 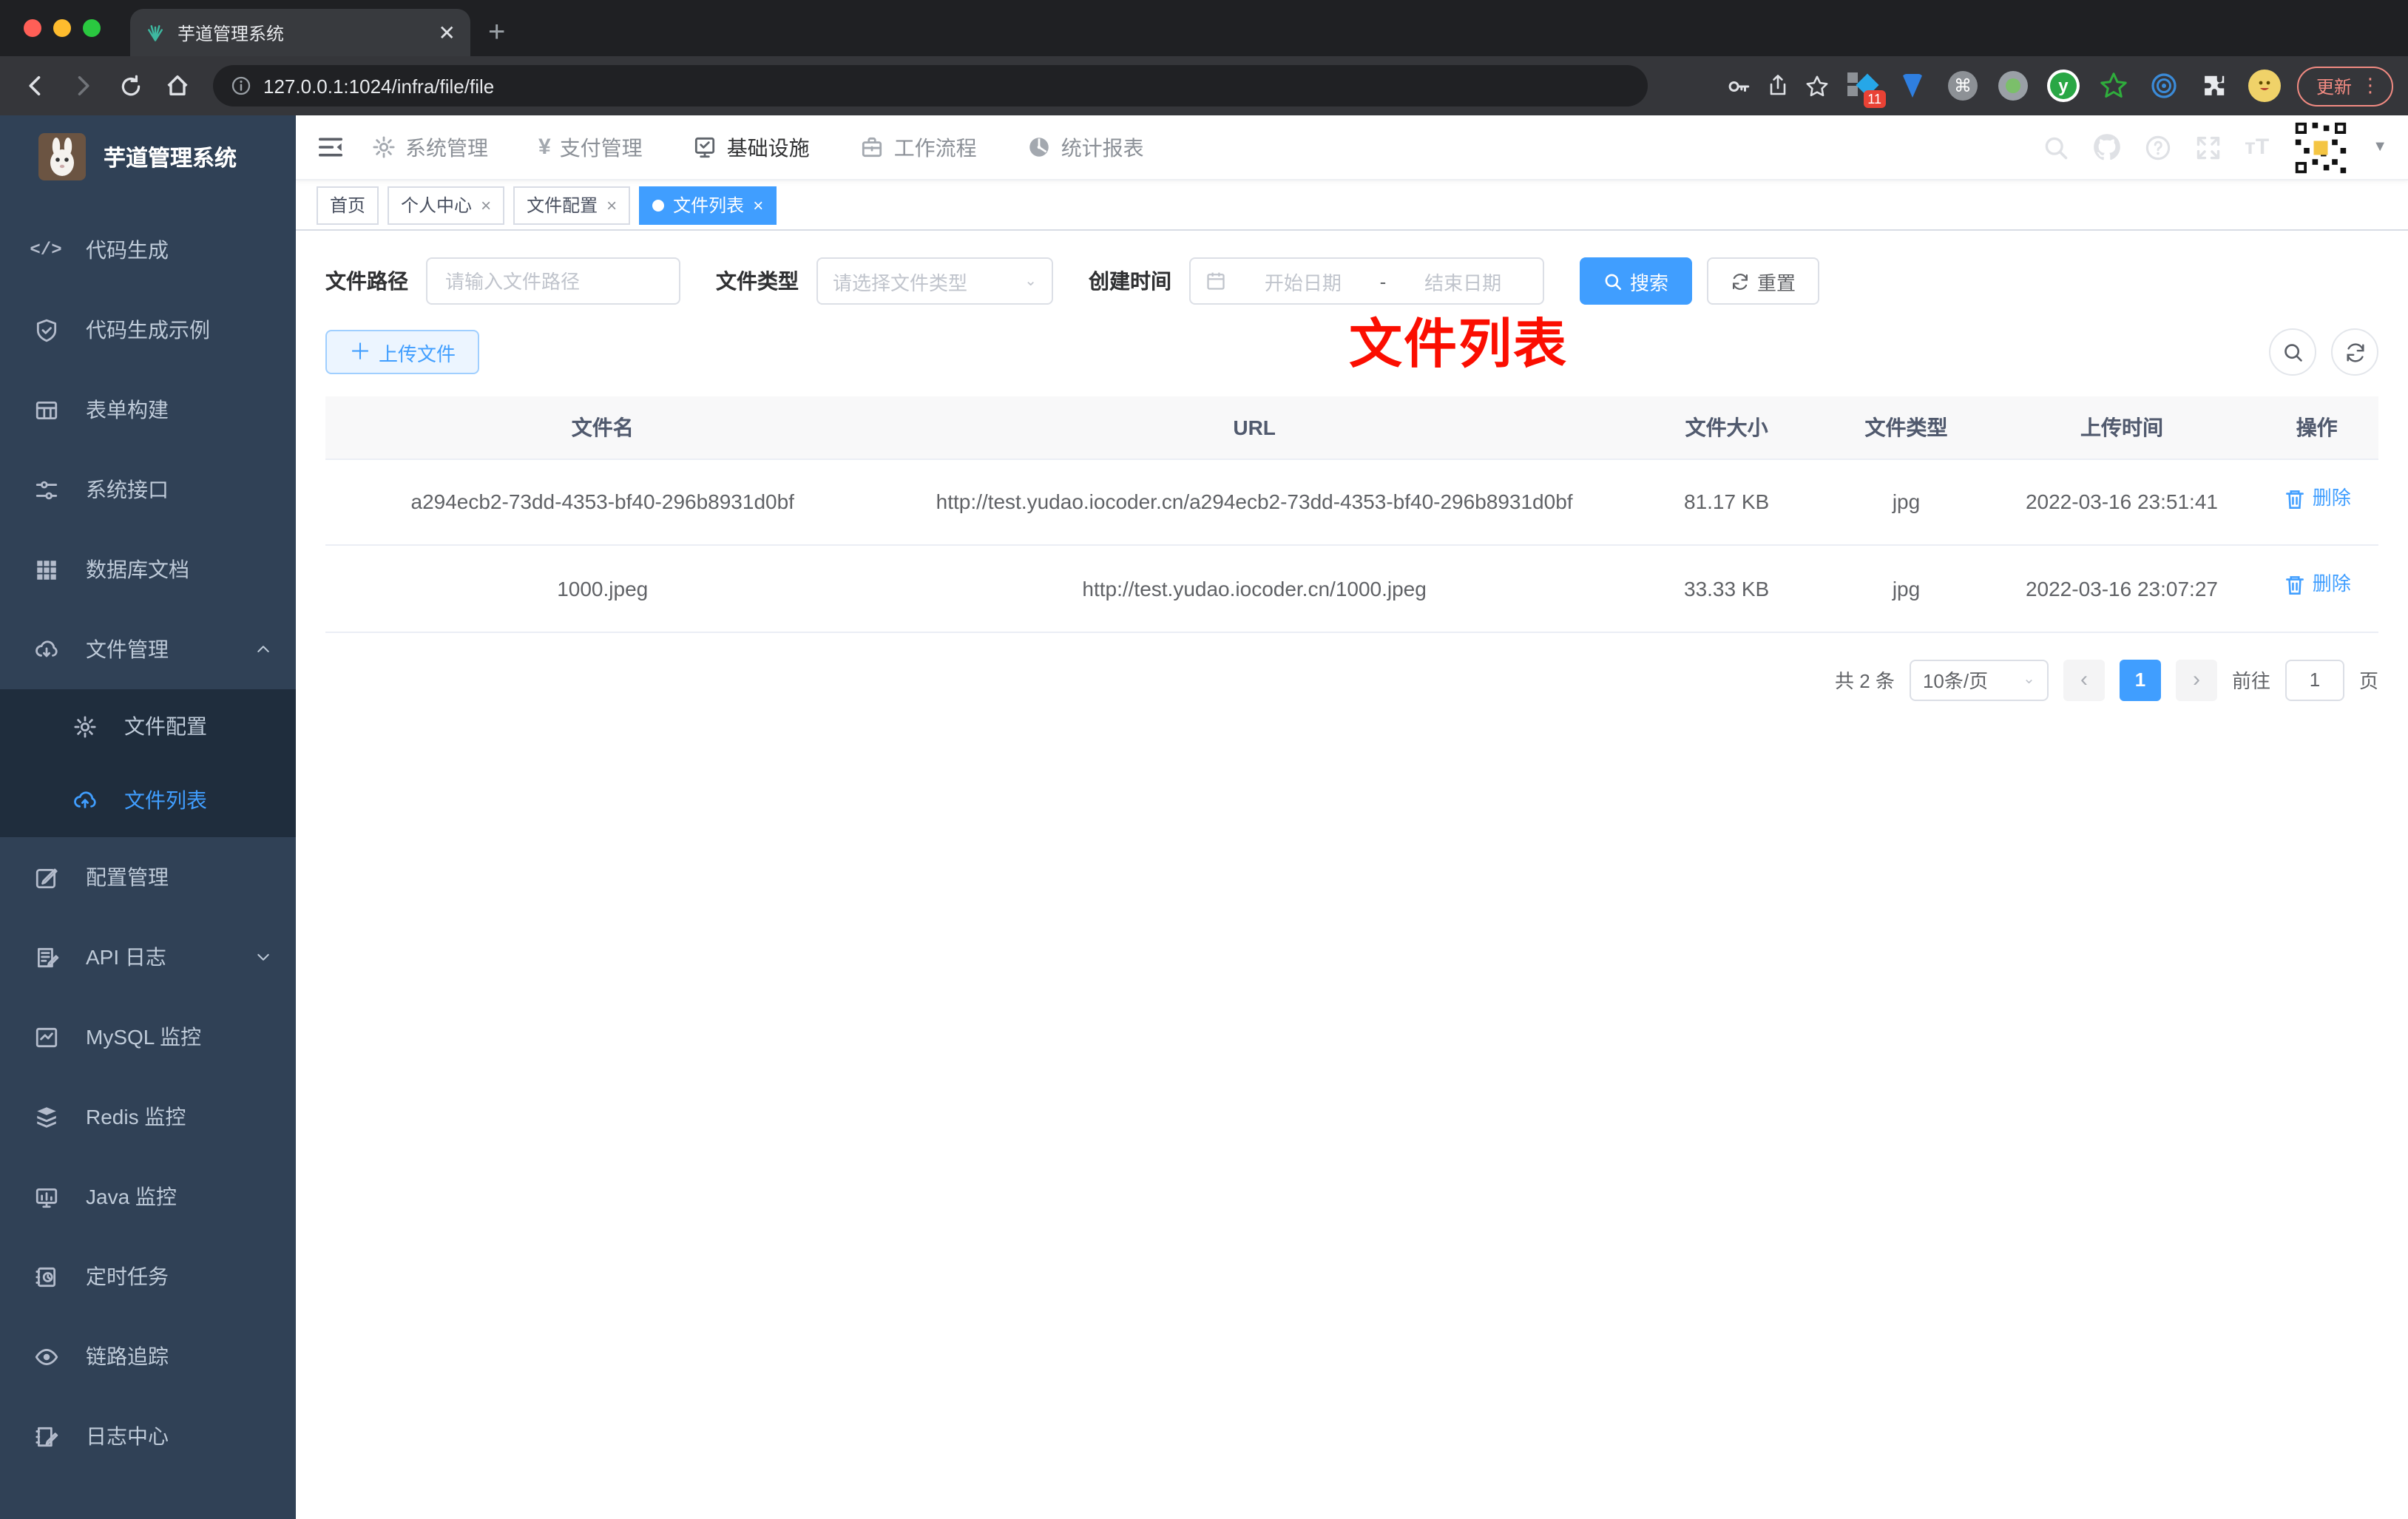 What do you see at coordinates (148, 250) in the screenshot?
I see `sidebar-item-code-gen: </> 代码生成` at bounding box center [148, 250].